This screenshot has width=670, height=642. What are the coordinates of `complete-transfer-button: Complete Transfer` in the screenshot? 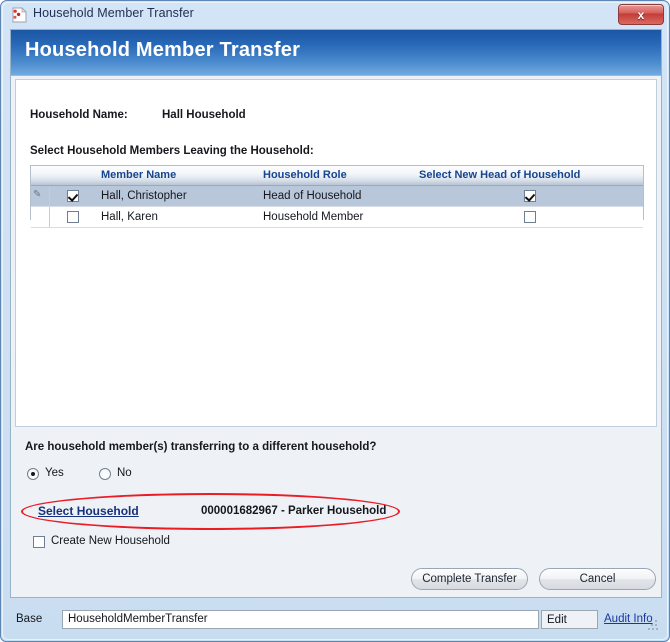 It's located at (469, 579).